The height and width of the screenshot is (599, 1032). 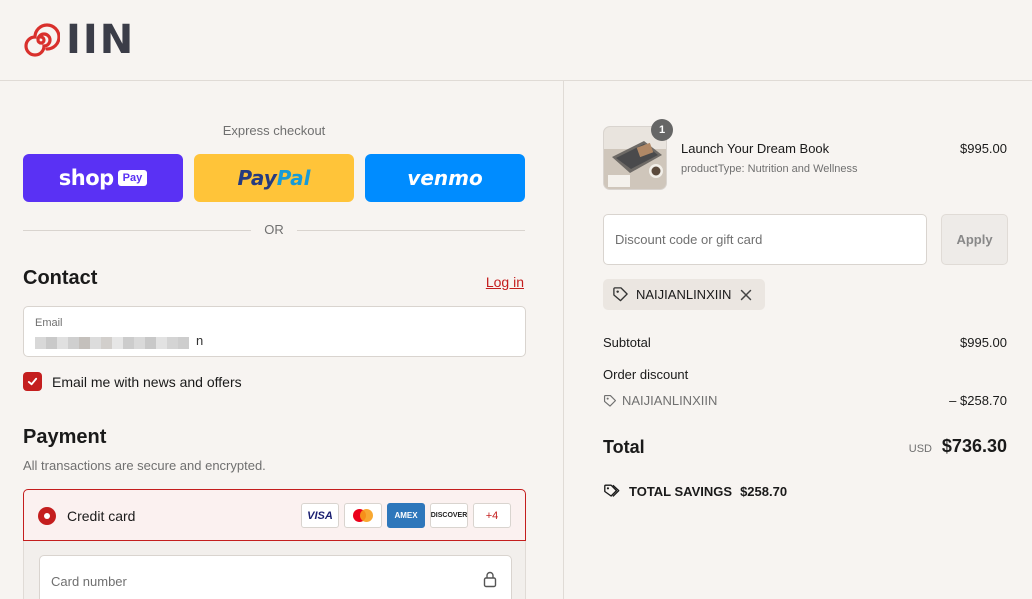 What do you see at coordinates (978, 400) in the screenshot?
I see `discount-value: – $258.70` at bounding box center [978, 400].